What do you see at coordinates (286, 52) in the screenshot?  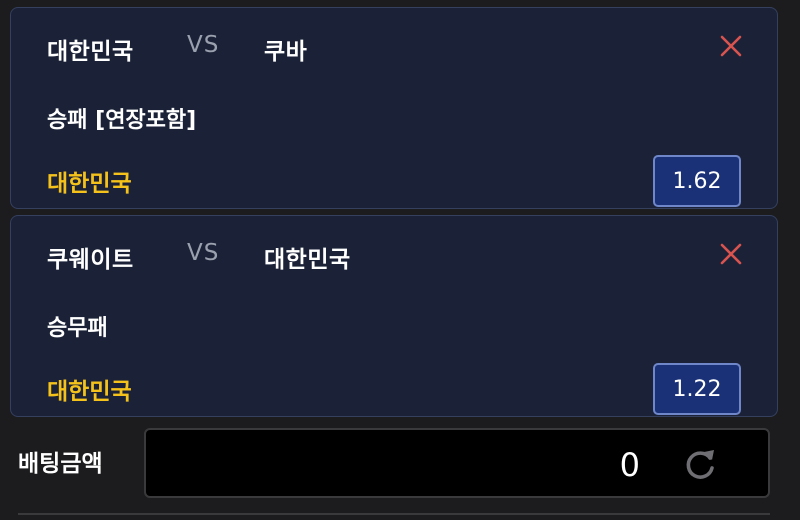 I see `away-team-name: 쿠바` at bounding box center [286, 52].